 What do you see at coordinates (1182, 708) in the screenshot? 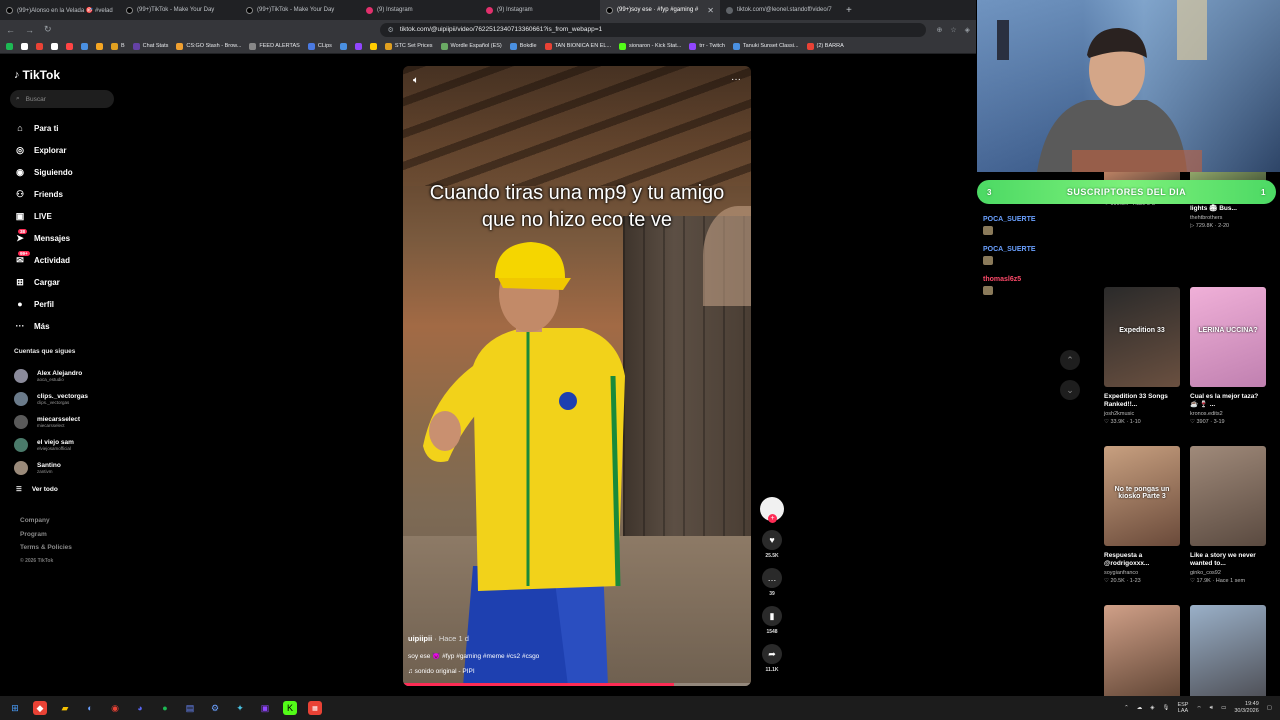
I see `language-indicator: ESP LAA` at bounding box center [1182, 708].